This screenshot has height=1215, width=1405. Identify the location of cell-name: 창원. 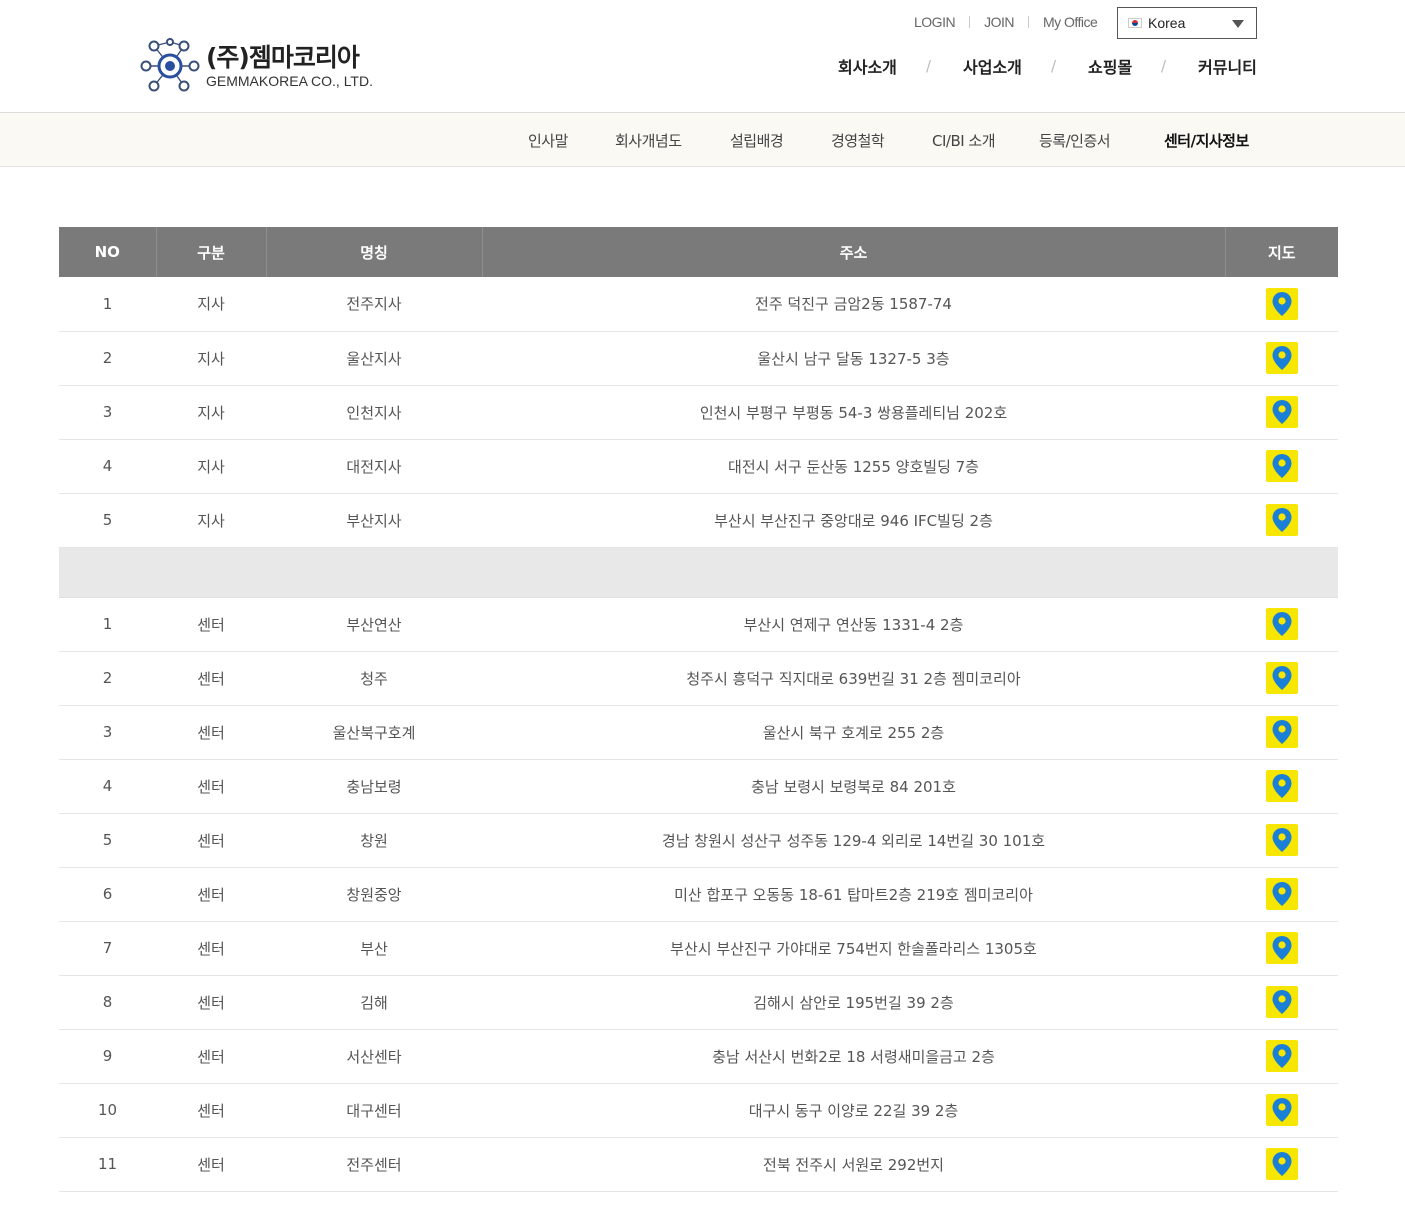
(374, 840).